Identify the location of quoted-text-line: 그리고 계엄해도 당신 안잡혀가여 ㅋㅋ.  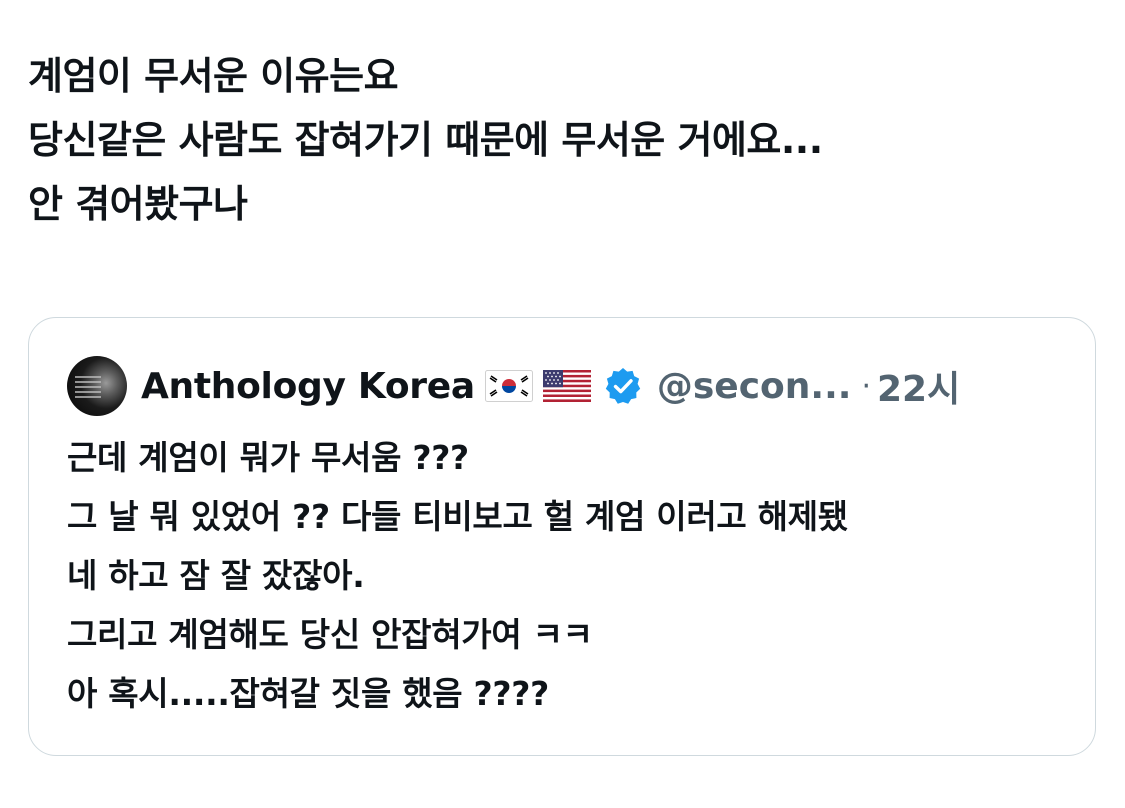
(330, 634).